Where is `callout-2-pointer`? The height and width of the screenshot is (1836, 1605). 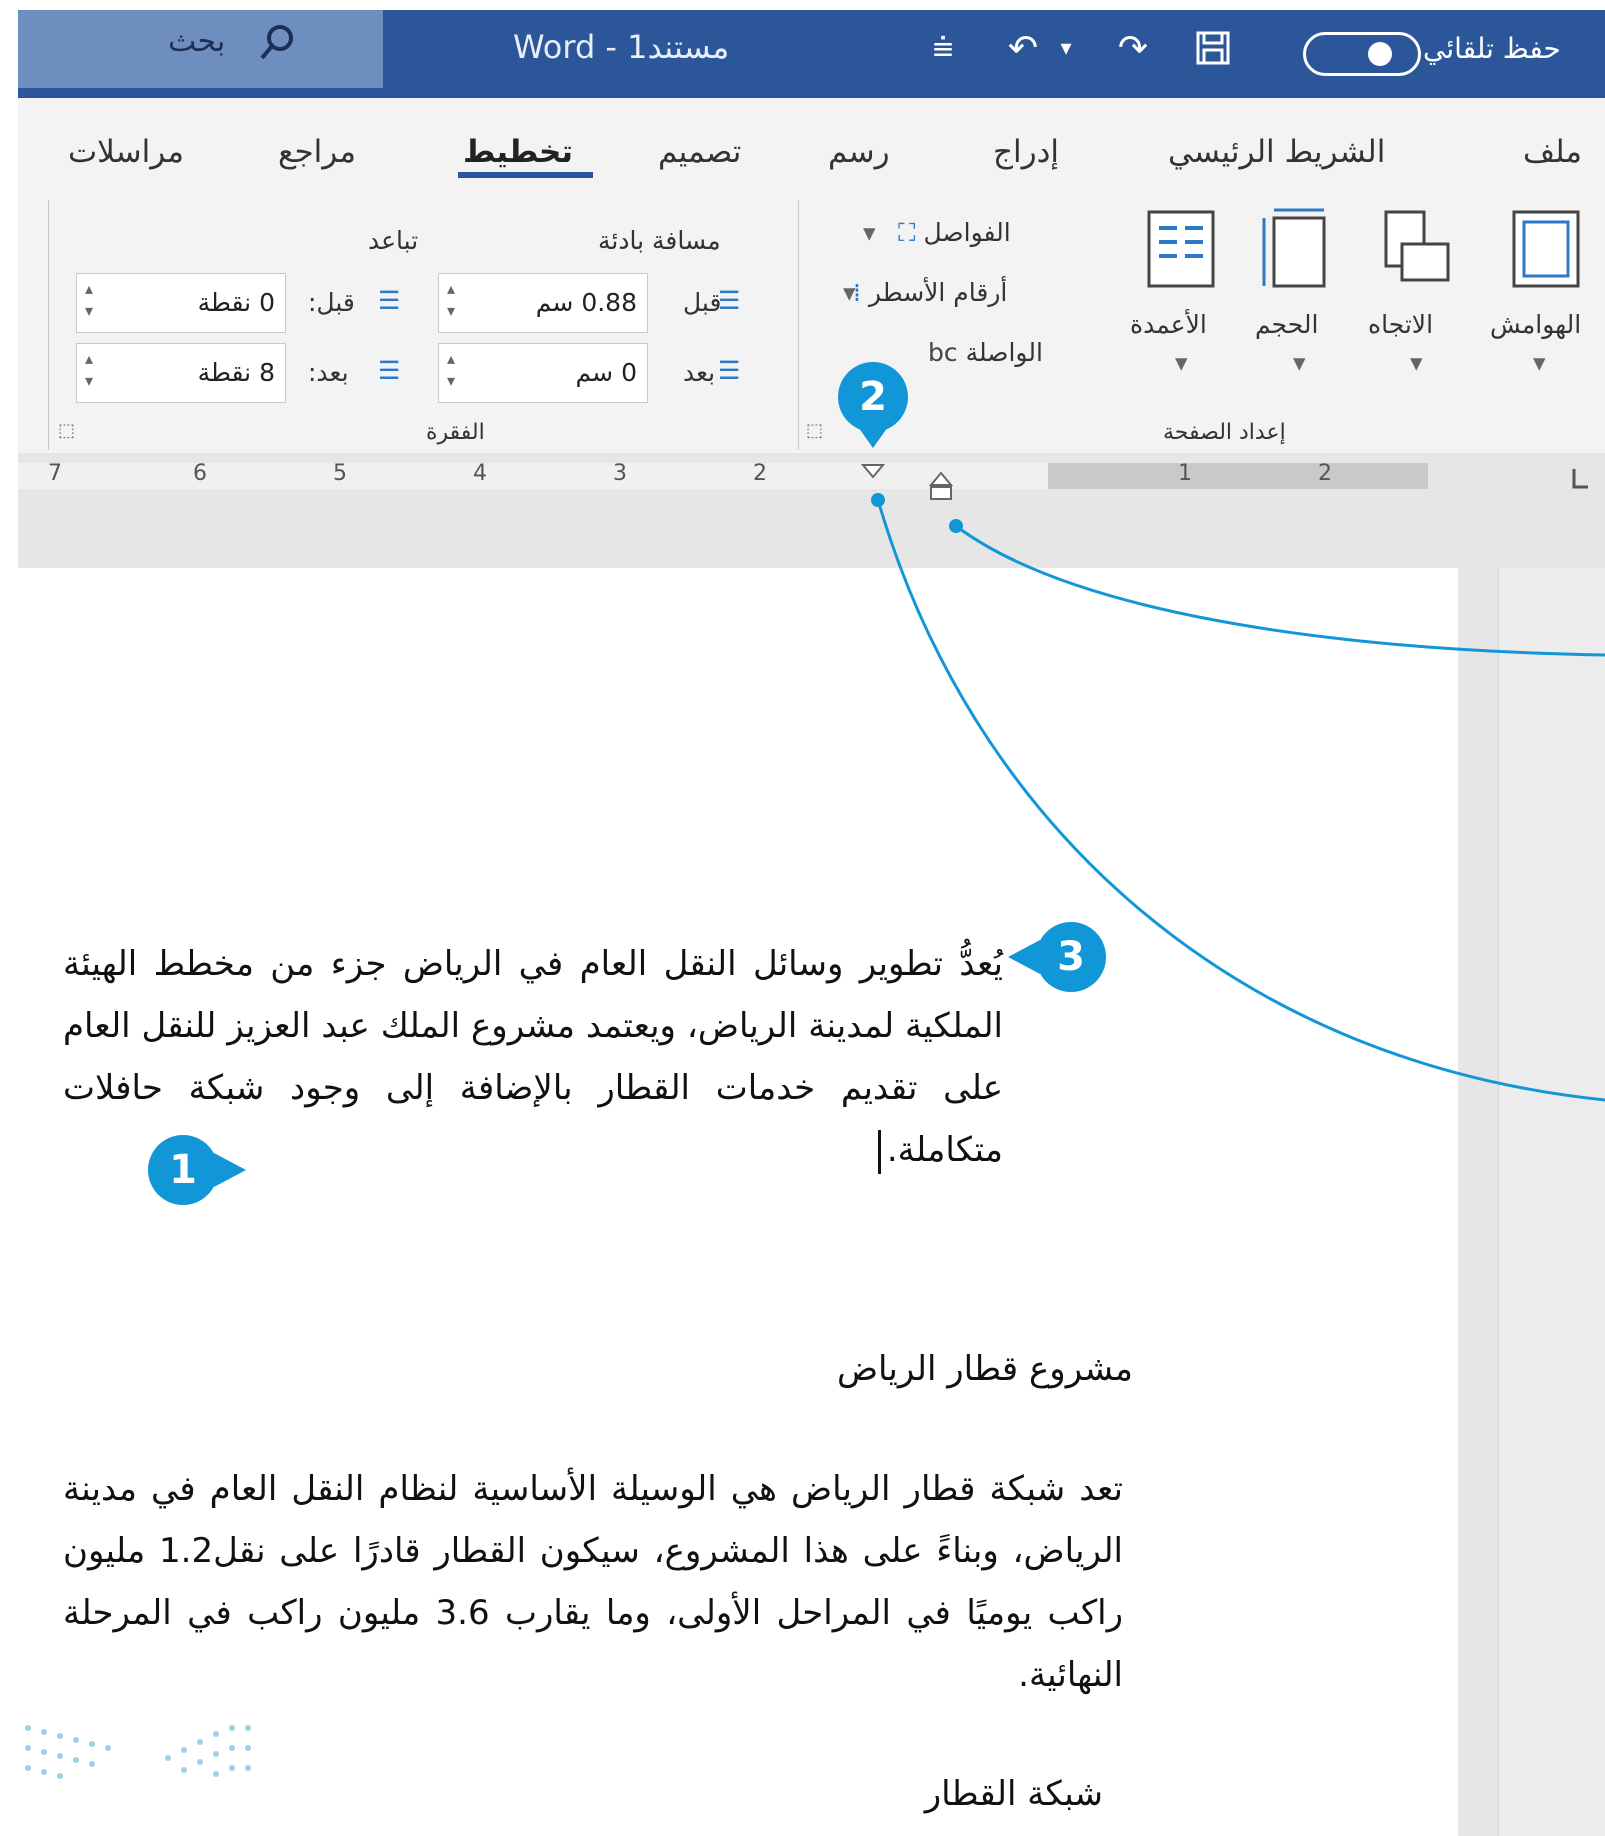 callout-2-pointer is located at coordinates (873, 436).